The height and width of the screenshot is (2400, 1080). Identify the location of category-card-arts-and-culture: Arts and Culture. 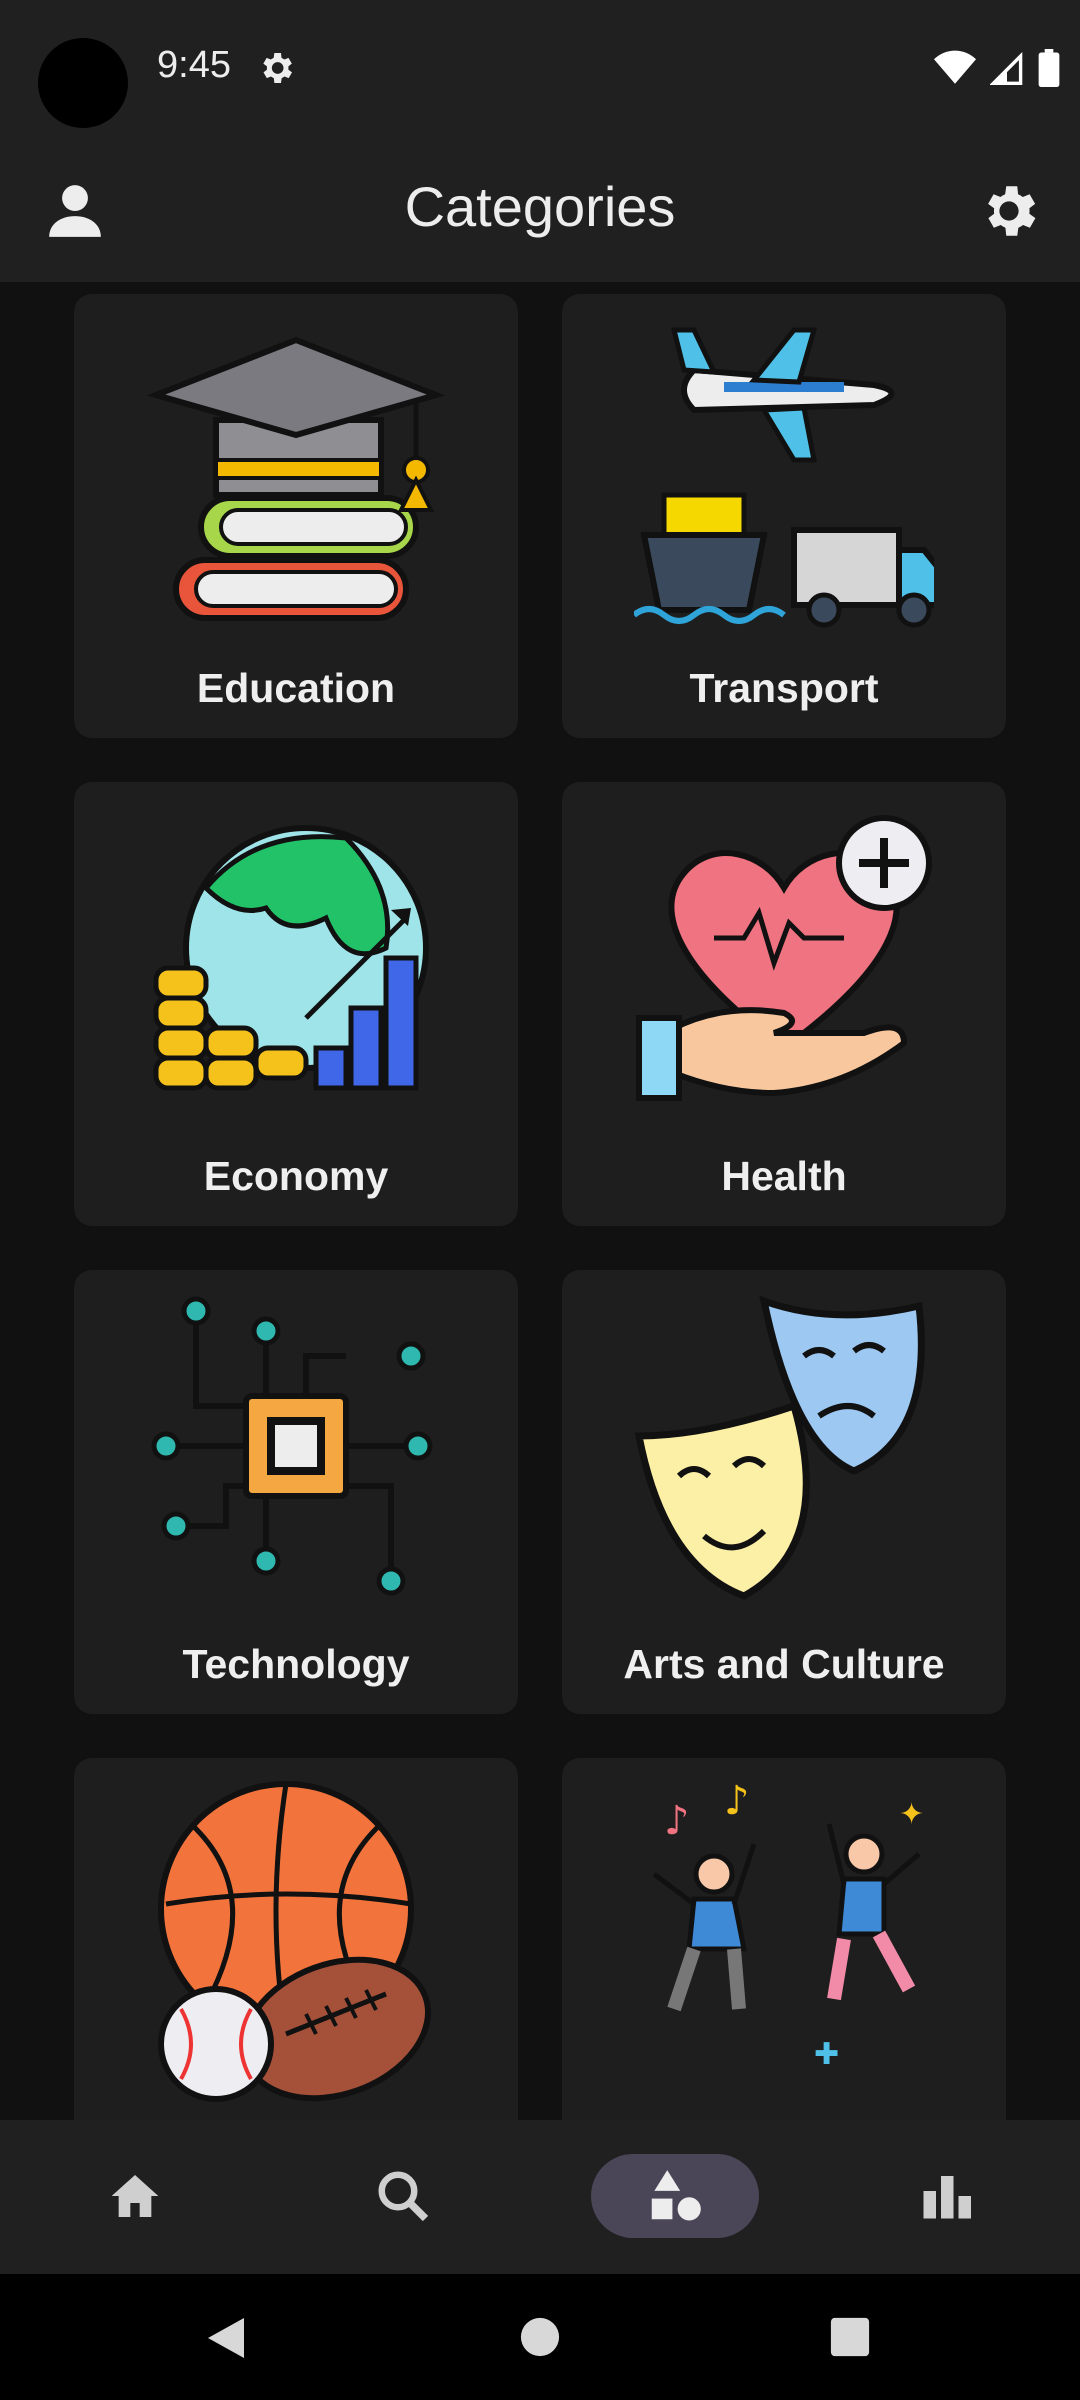
(784, 1492).